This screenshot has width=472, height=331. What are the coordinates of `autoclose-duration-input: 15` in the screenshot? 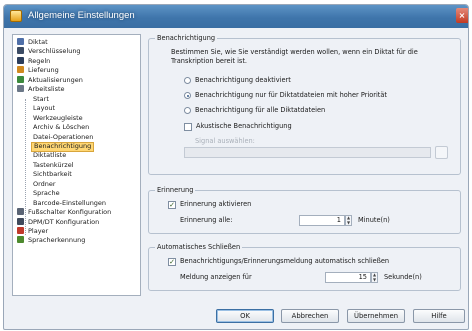 It's located at (348, 277).